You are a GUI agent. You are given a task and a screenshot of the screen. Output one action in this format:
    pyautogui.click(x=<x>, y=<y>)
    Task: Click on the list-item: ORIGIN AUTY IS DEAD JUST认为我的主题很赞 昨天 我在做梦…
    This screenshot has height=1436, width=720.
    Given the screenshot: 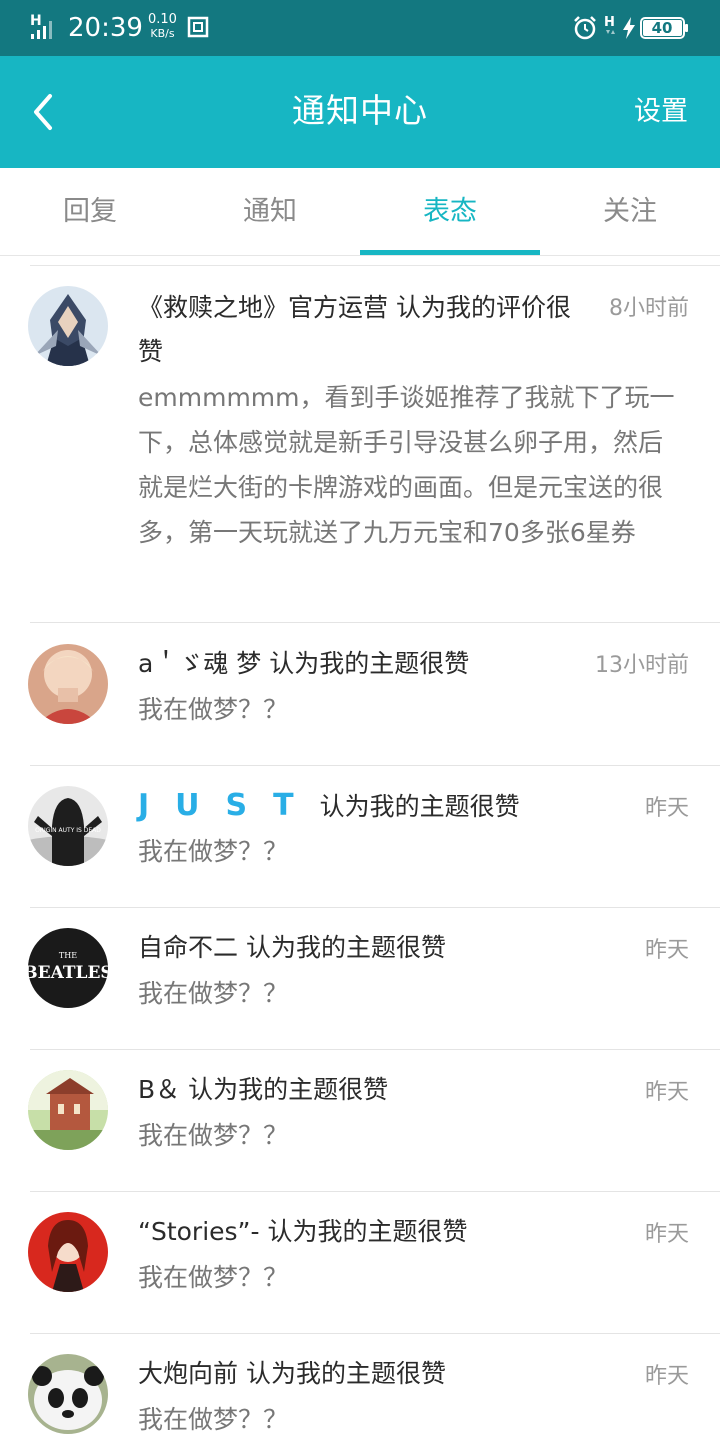 What is the action you would take?
    pyautogui.click(x=360, y=836)
    